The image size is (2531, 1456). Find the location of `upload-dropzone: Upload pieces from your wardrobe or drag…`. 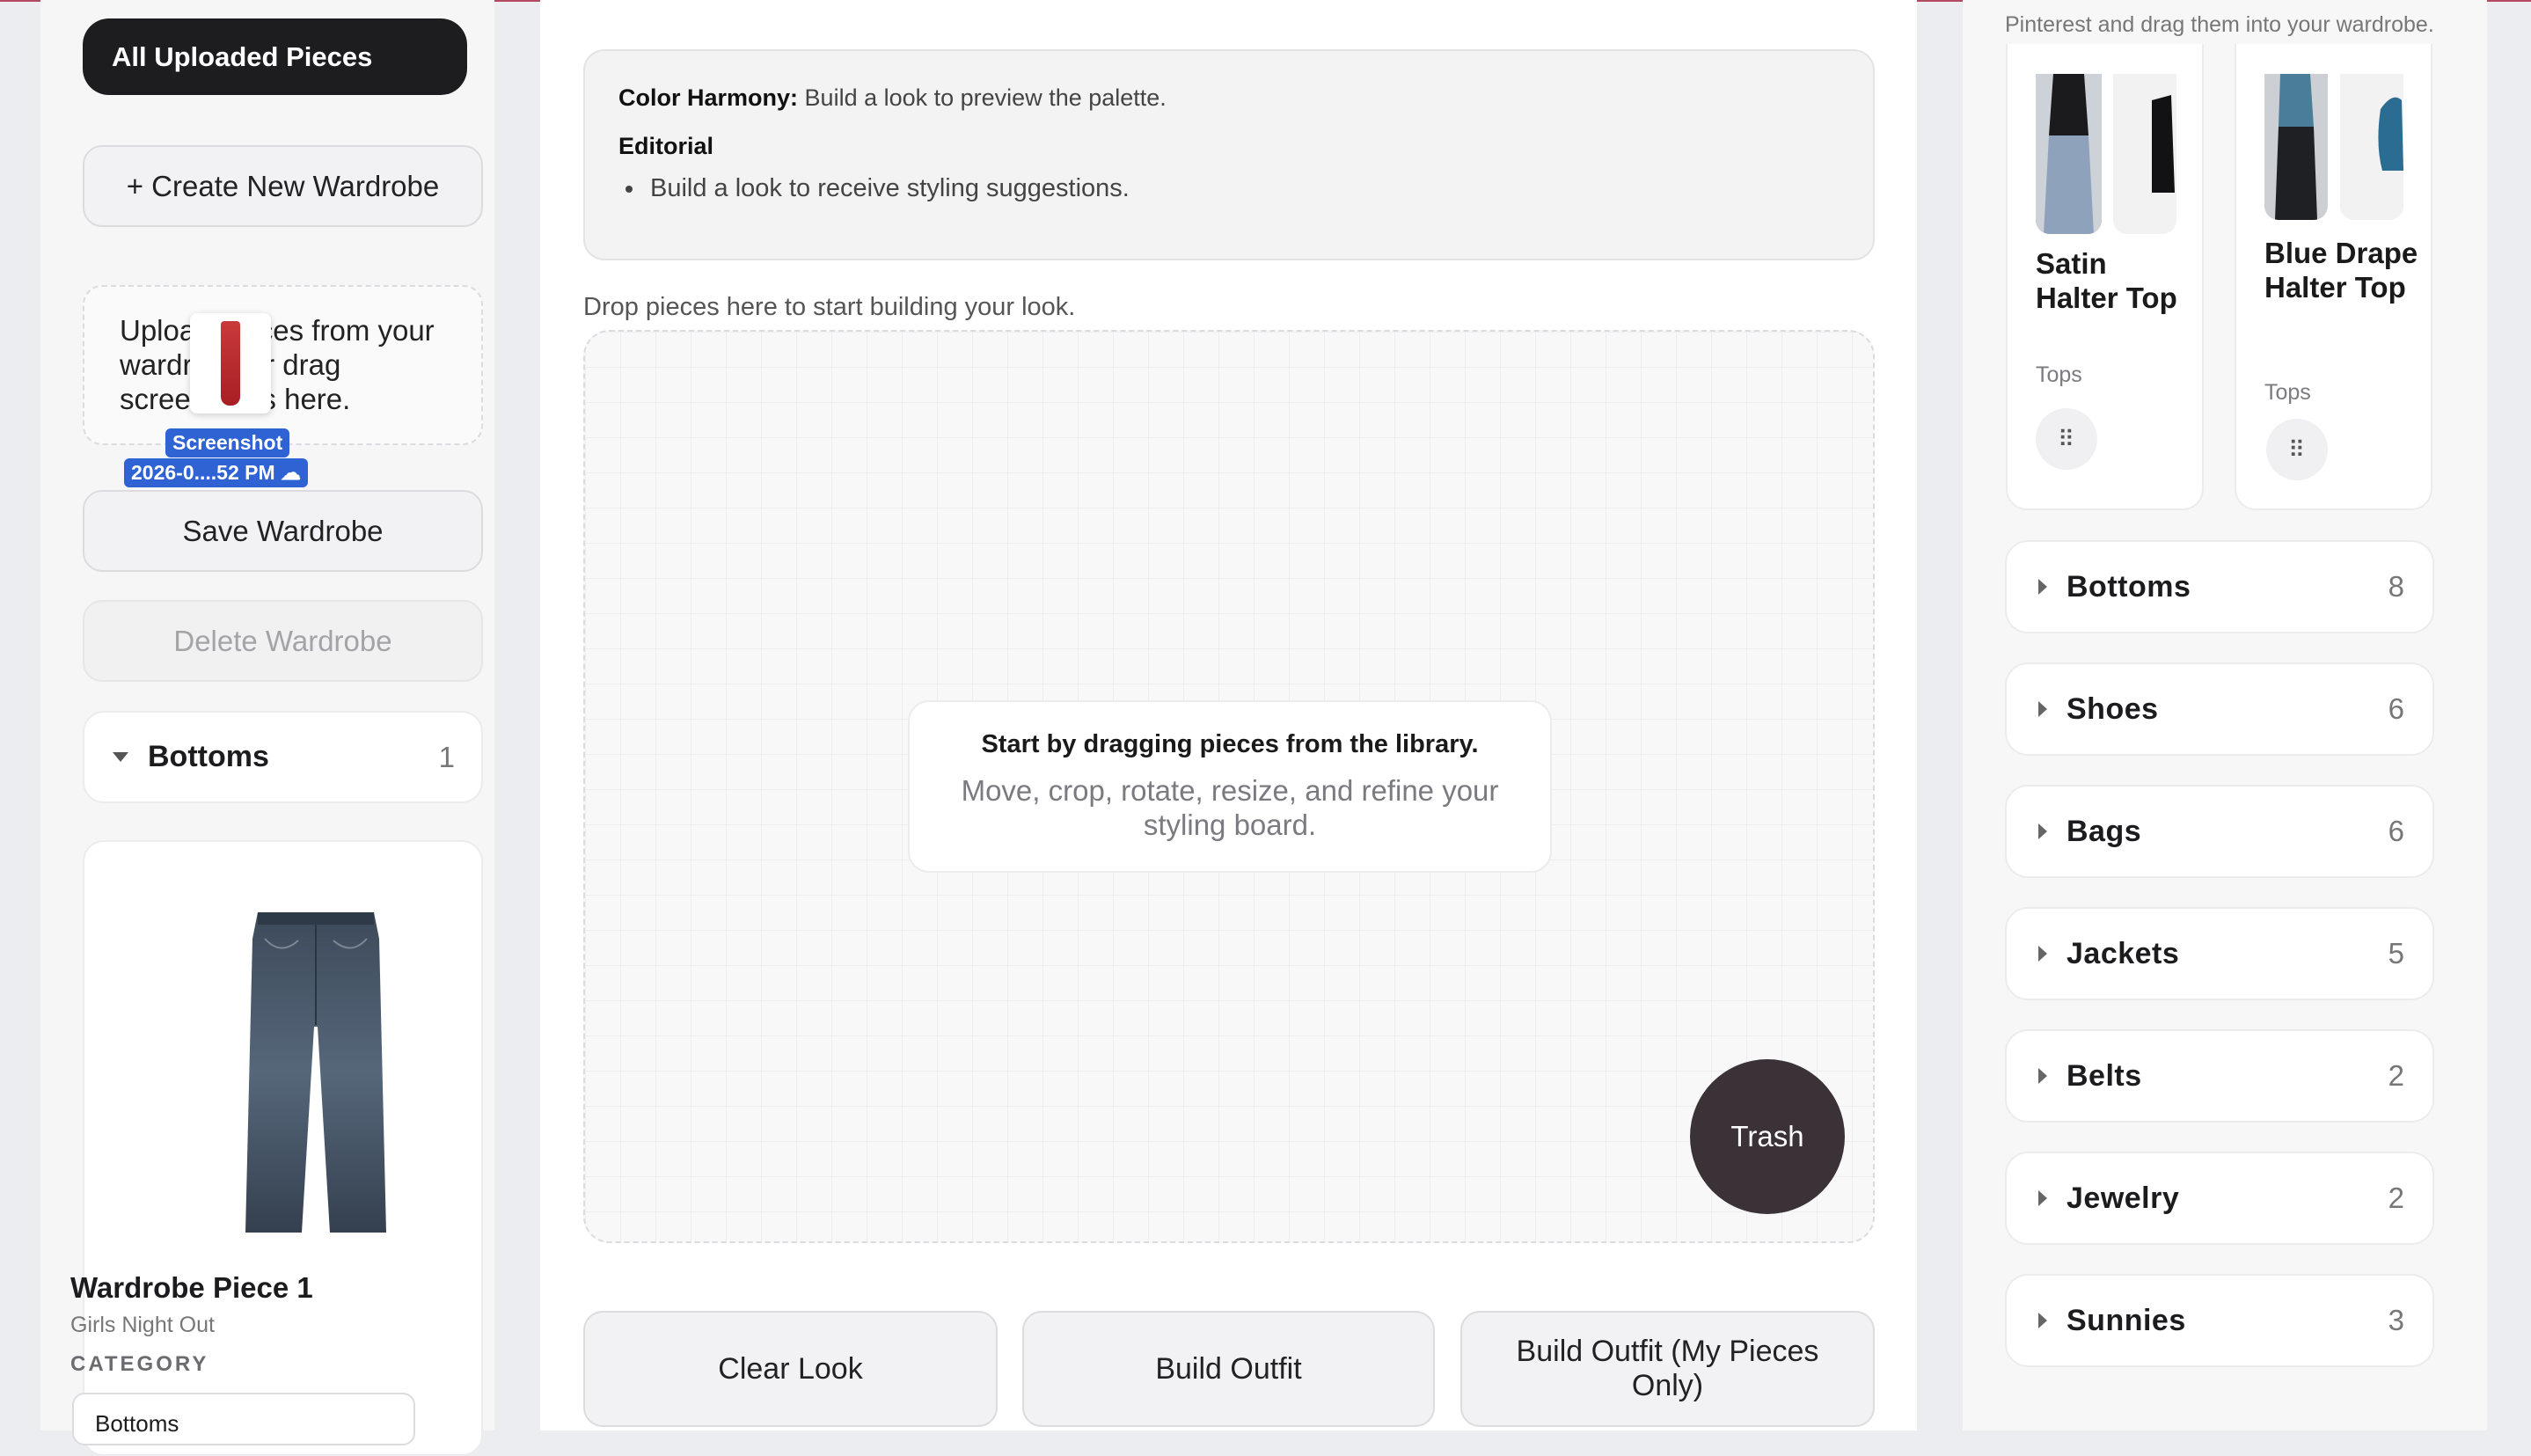

upload-dropzone: Upload pieces from your wardrobe or drag… is located at coordinates (283, 365).